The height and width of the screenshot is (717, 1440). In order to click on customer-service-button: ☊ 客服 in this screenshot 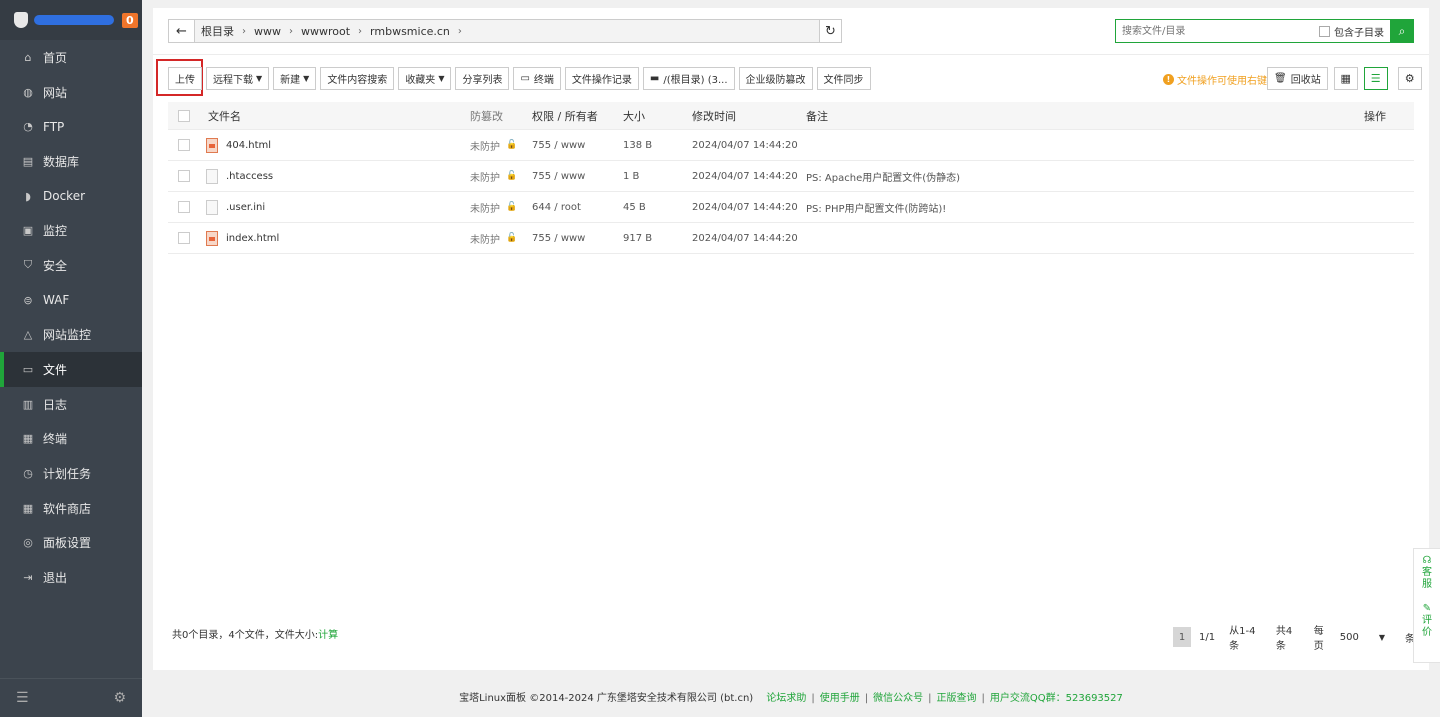, I will do `click(1427, 573)`.